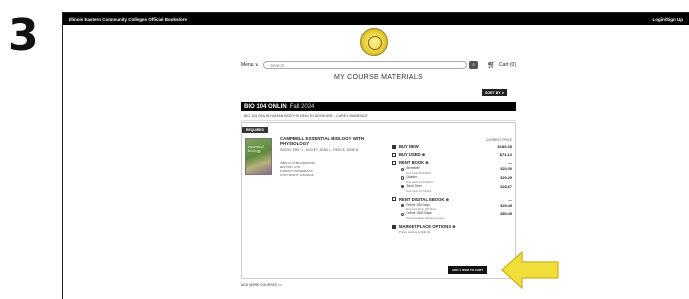 The image size is (689, 299). I want to click on option-buy-new: BUY NEW $189.35, so click(452, 146).